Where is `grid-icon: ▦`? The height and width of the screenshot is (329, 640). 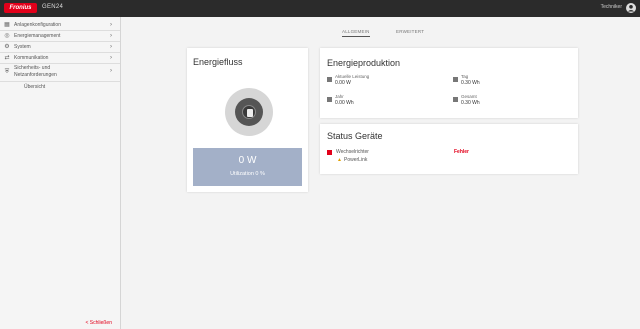 grid-icon: ▦ is located at coordinates (7, 25).